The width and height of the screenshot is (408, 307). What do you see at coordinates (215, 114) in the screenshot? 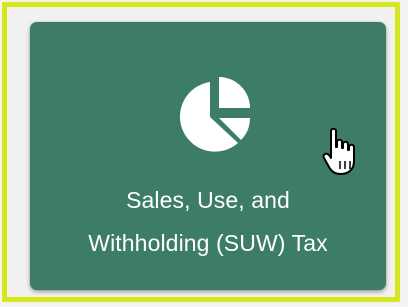
I see `pie-chart-icon` at bounding box center [215, 114].